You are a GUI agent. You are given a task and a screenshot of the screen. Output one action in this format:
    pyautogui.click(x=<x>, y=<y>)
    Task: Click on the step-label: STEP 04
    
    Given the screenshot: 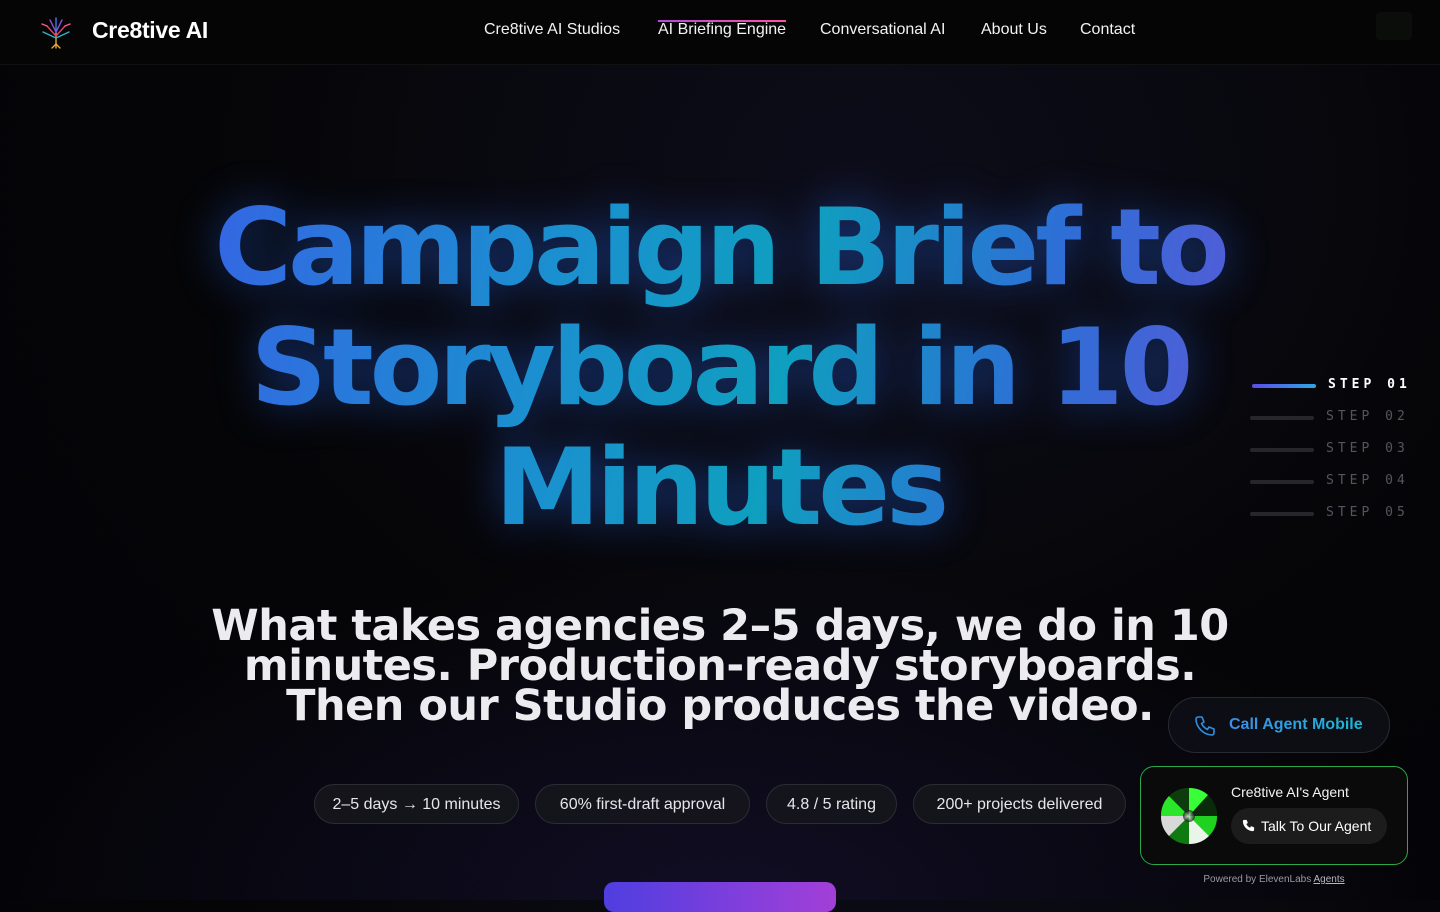 What is the action you would take?
    pyautogui.click(x=1367, y=480)
    